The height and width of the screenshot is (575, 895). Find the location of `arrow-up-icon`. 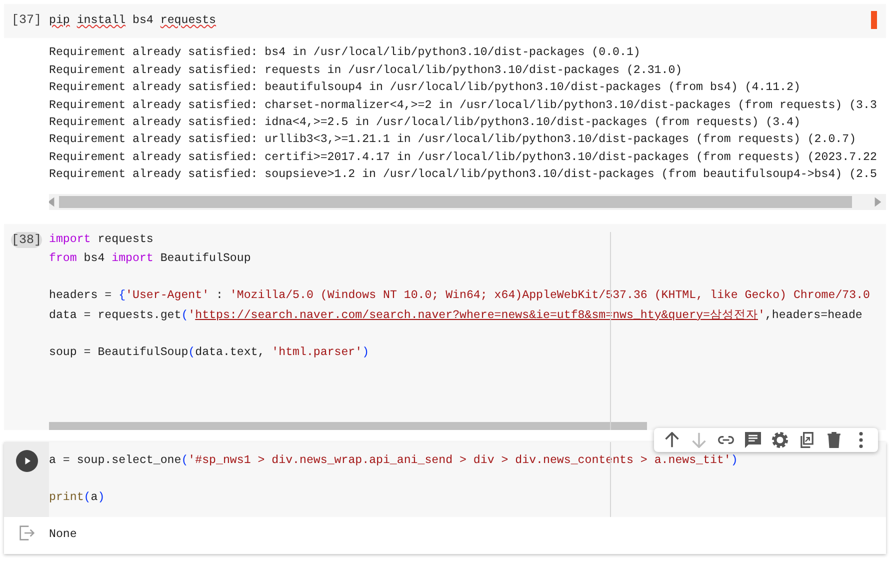

arrow-up-icon is located at coordinates (672, 440).